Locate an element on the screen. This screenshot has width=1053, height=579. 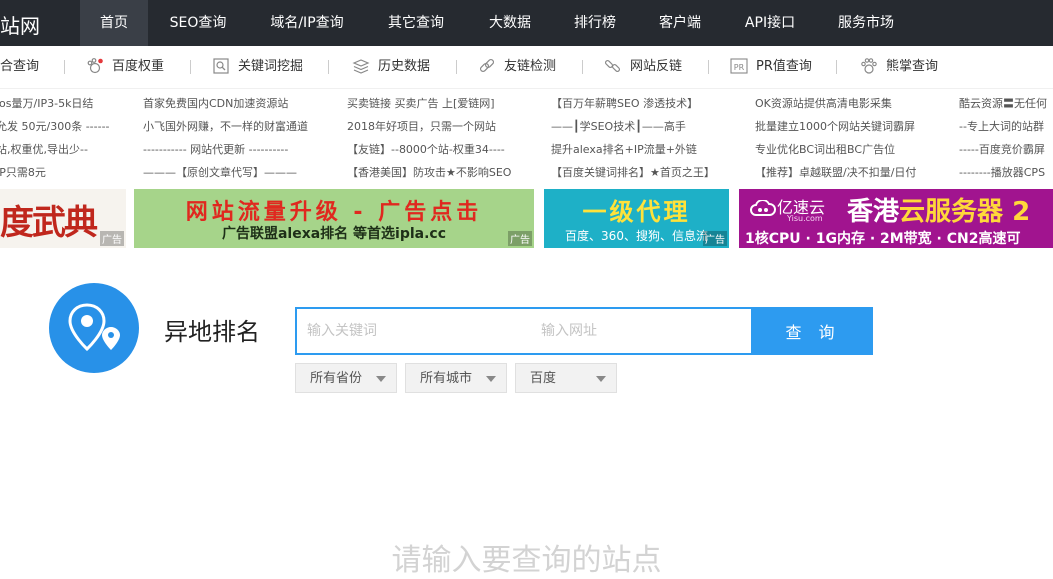
link-icon is located at coordinates (487, 65).